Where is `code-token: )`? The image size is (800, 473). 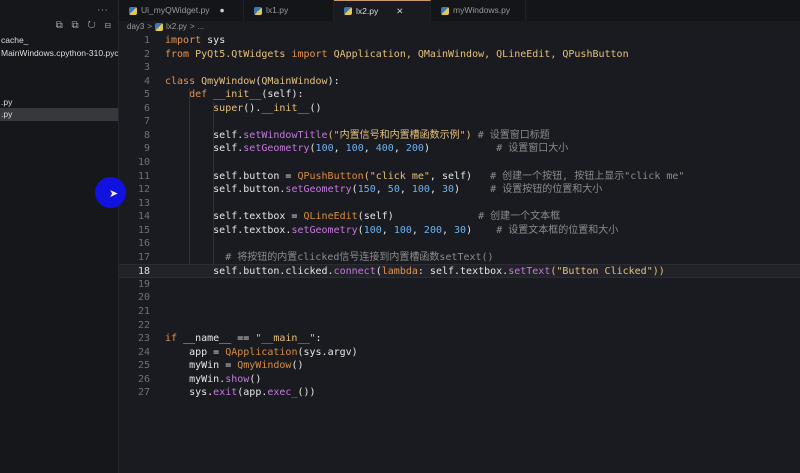 code-token: ) is located at coordinates (472, 190).